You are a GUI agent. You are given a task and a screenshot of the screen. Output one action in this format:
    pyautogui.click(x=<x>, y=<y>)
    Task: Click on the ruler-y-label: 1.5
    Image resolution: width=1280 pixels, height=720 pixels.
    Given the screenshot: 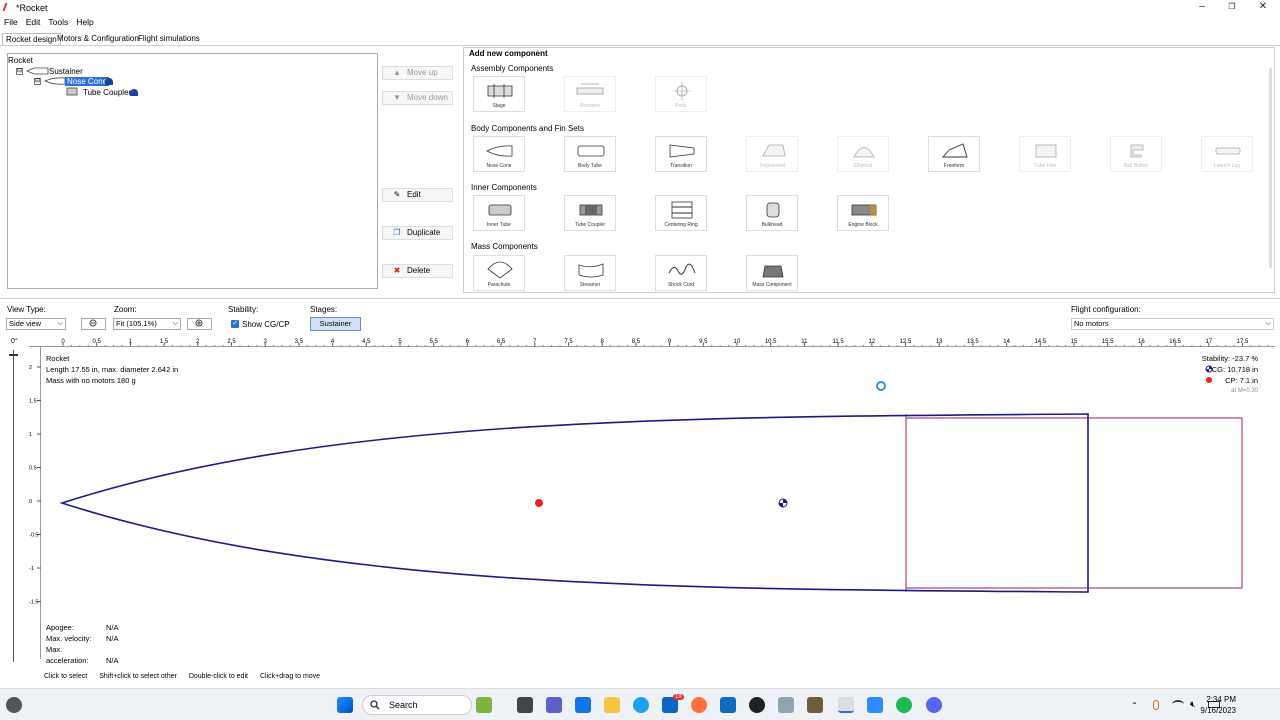 What is the action you would take?
    pyautogui.click(x=33, y=402)
    